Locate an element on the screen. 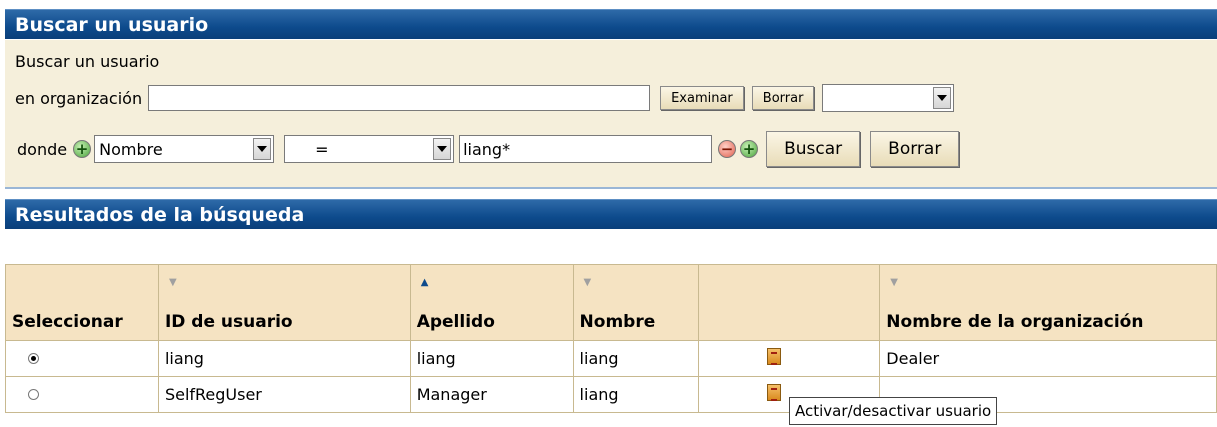  search-panel-header: Buscar un usuario is located at coordinates (611, 24).